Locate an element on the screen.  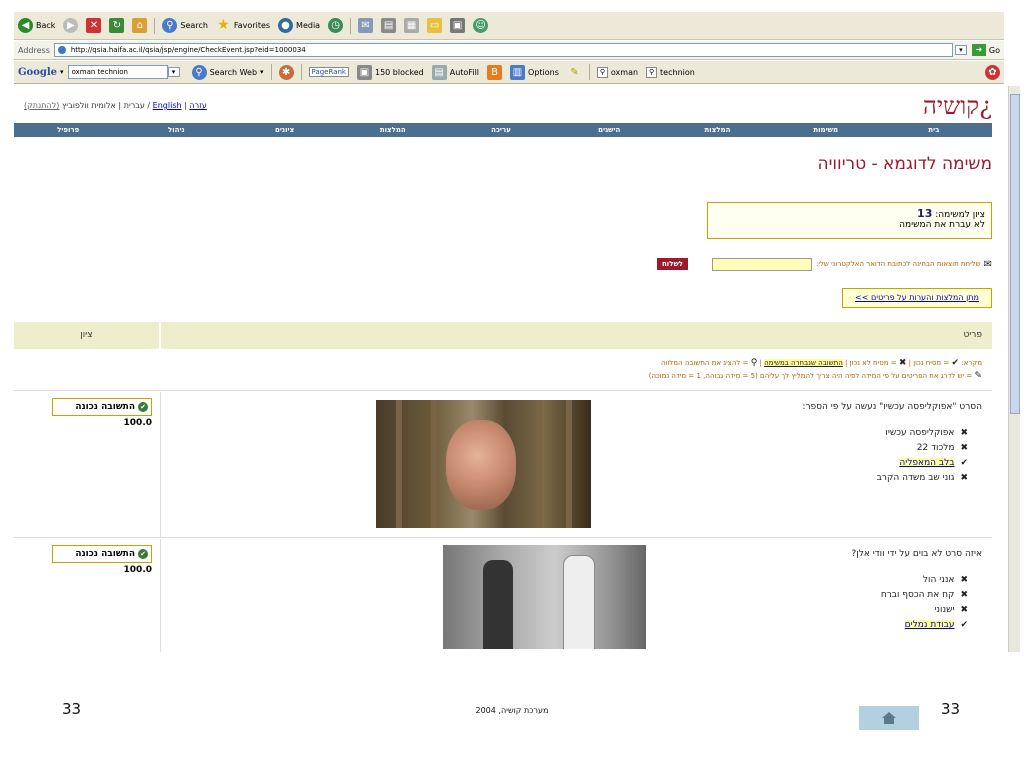
folder-button: ▭ is located at coordinates (435, 25).